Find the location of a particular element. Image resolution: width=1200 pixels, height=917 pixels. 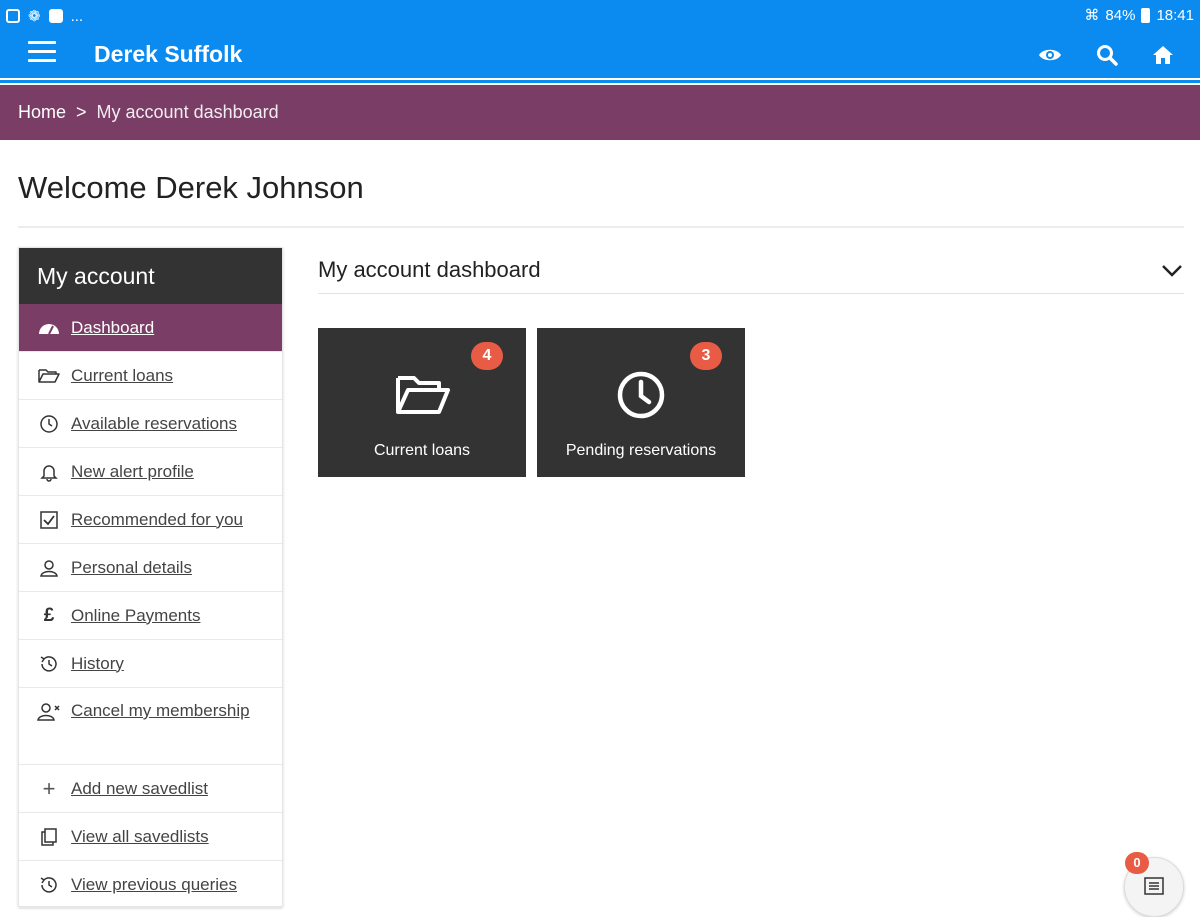

sidebar-item-label: Add new savedlist is located at coordinates (140, 788).